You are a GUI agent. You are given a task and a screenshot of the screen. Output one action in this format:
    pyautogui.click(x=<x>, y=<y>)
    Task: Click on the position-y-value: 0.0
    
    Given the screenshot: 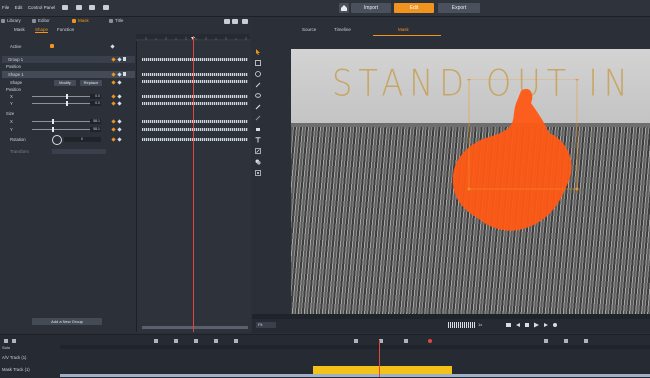 What is the action you would take?
    pyautogui.click(x=95, y=103)
    